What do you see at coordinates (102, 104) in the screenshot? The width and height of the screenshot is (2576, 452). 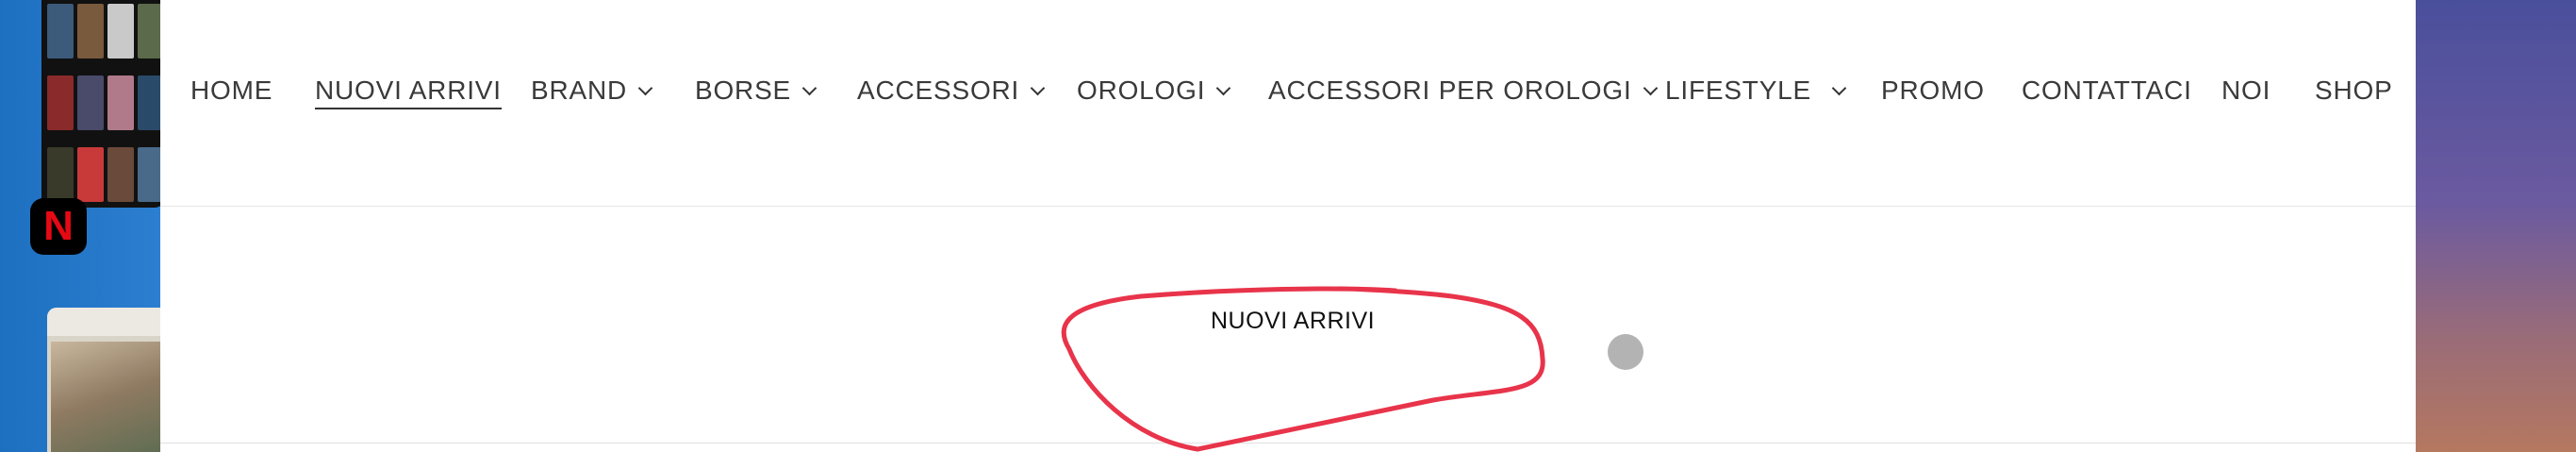 I see `netflix-window-thumbnail` at bounding box center [102, 104].